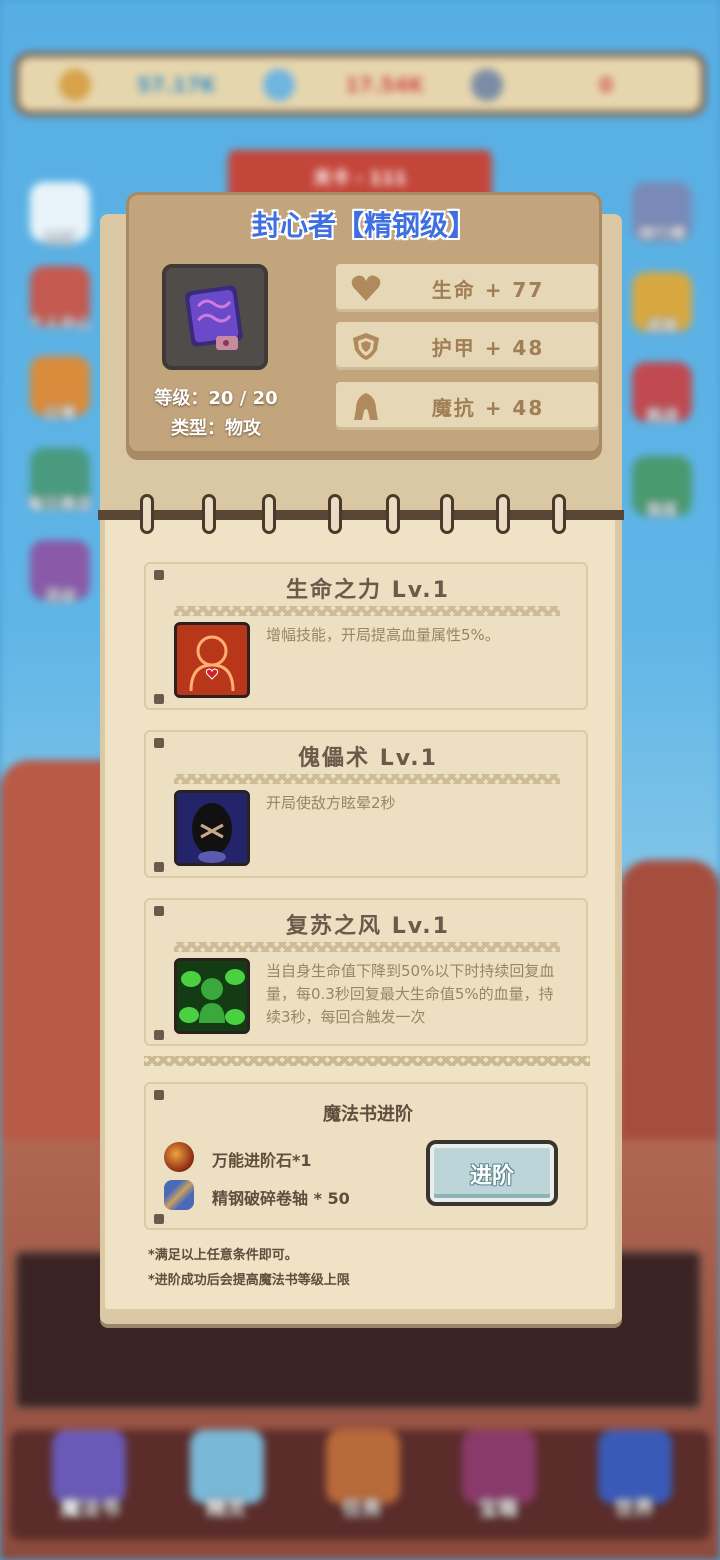  I want to click on skill-name: 生命之力 Lv.1, so click(368, 590).